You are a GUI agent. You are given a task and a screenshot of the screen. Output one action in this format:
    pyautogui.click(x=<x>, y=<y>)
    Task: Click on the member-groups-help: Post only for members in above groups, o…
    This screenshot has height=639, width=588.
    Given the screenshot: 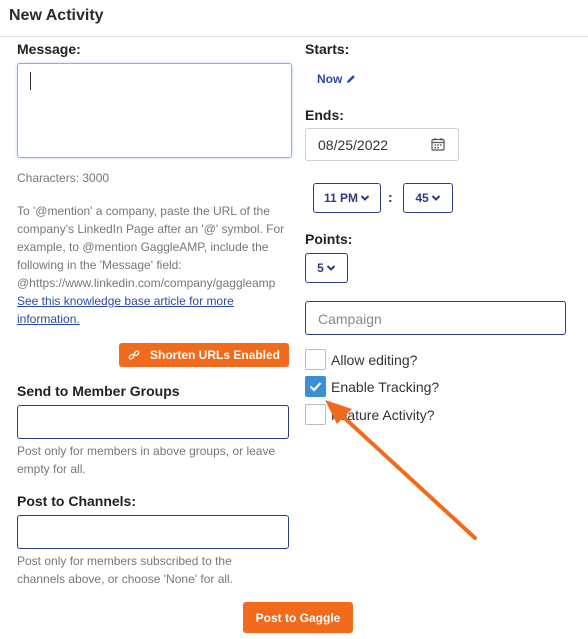 What is the action you would take?
    pyautogui.click(x=146, y=460)
    